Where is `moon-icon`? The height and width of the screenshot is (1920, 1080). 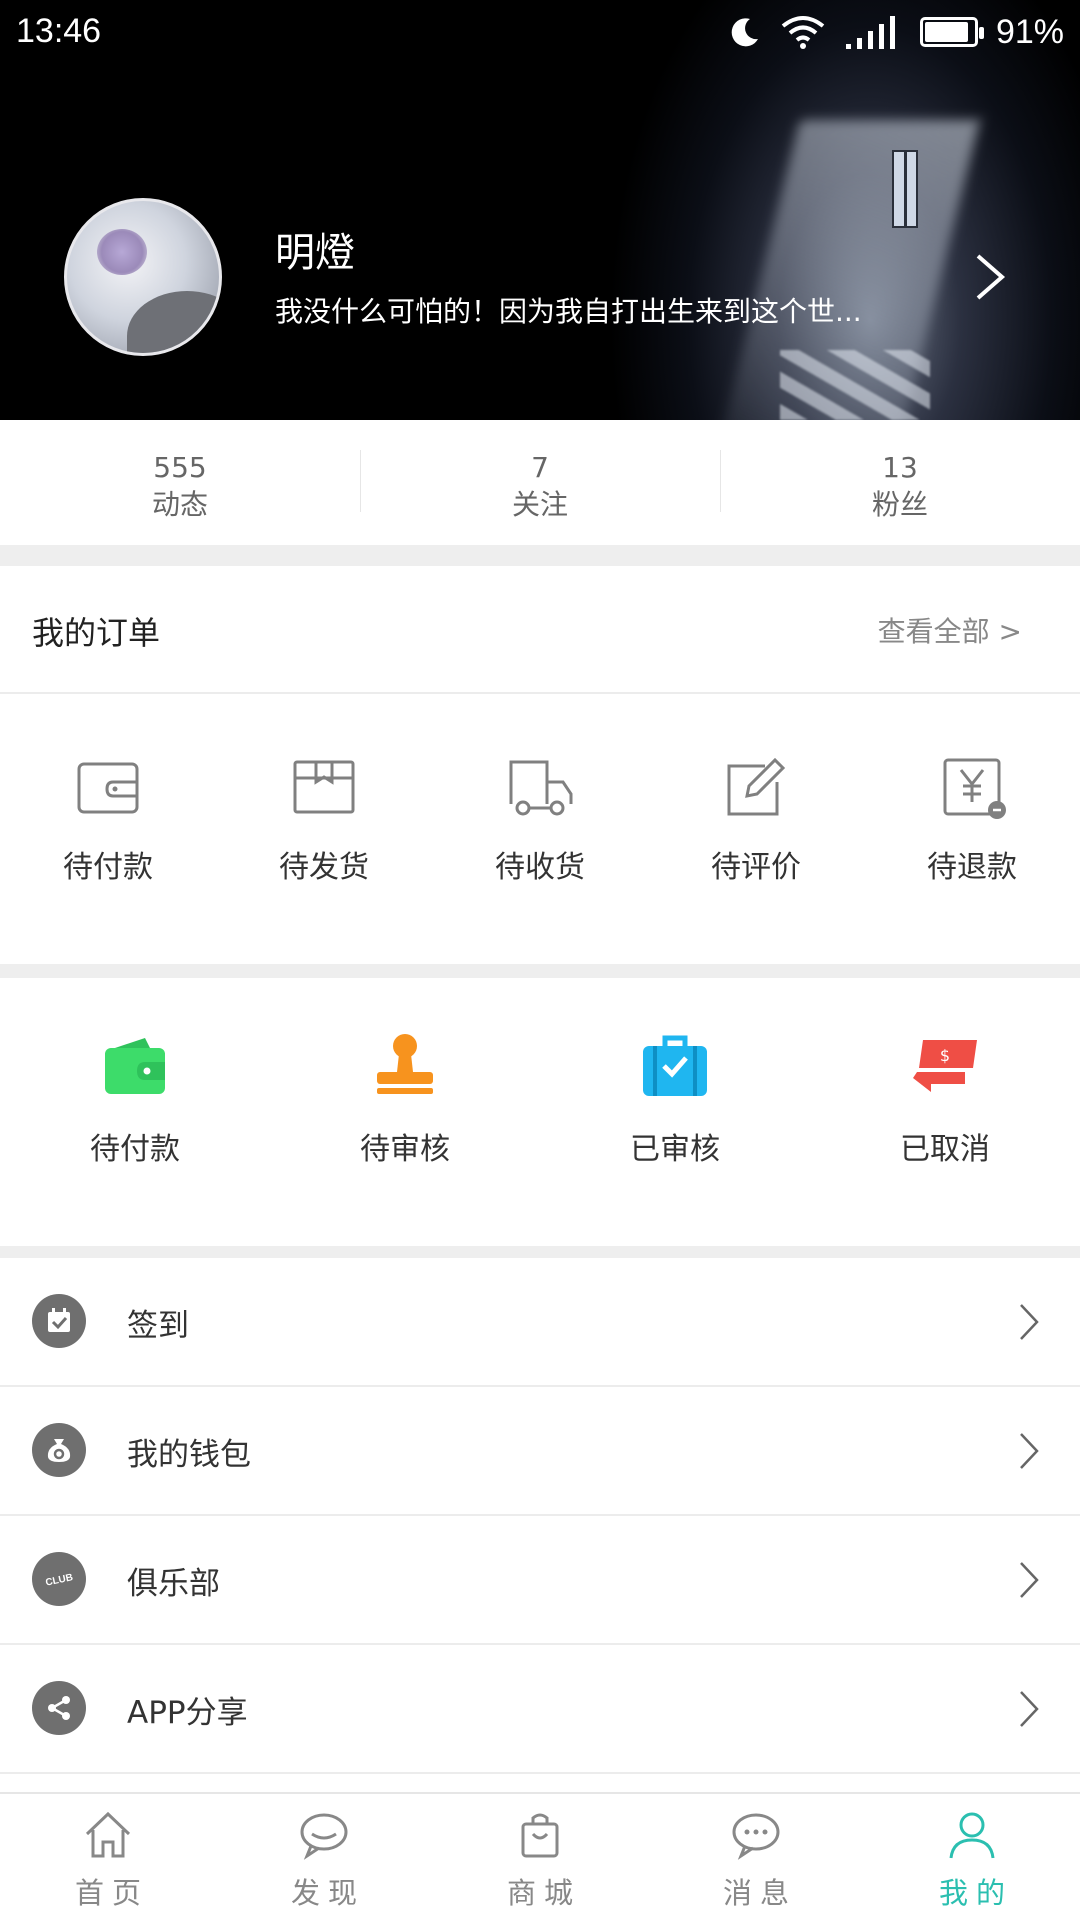
moon-icon is located at coordinates (744, 32).